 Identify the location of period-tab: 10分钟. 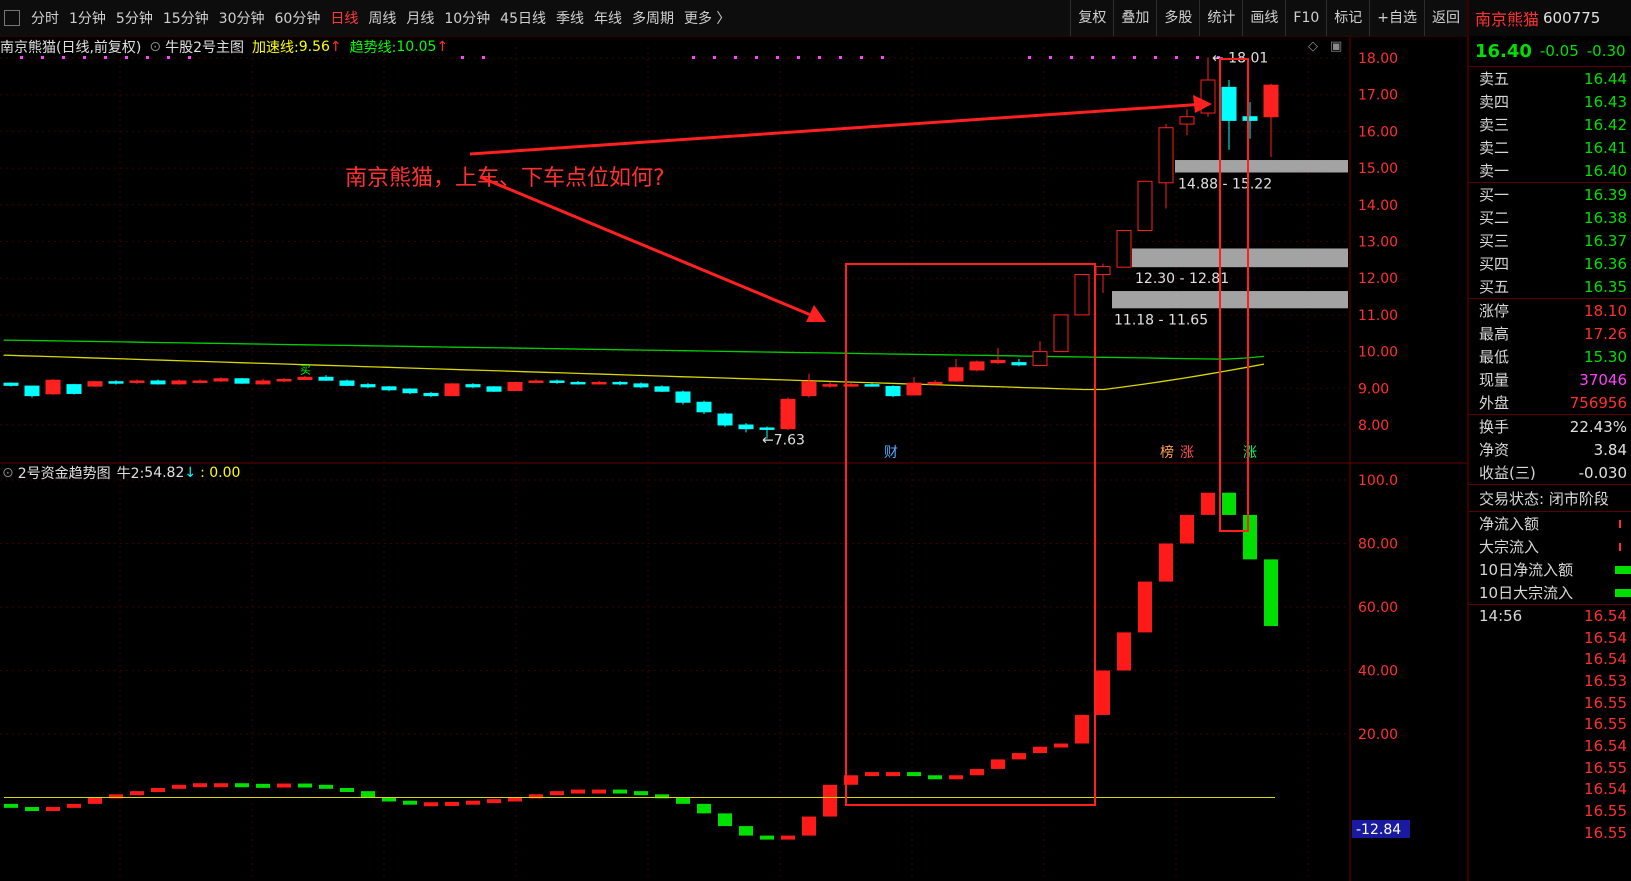
(467, 18).